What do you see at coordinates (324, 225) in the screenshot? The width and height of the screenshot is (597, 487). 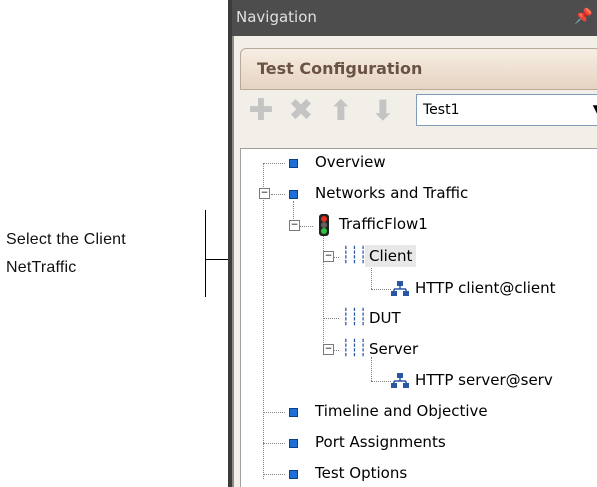 I see `traffic-light-icon` at bounding box center [324, 225].